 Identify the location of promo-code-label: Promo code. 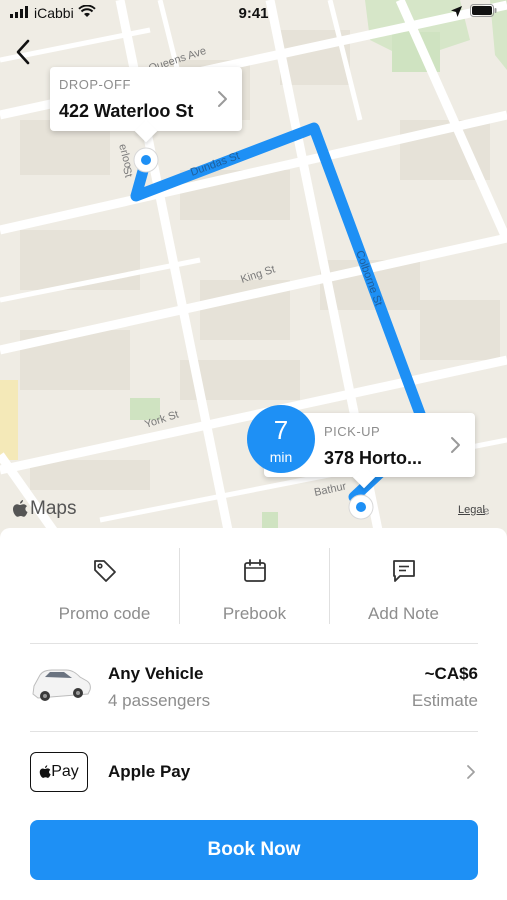
(104, 613).